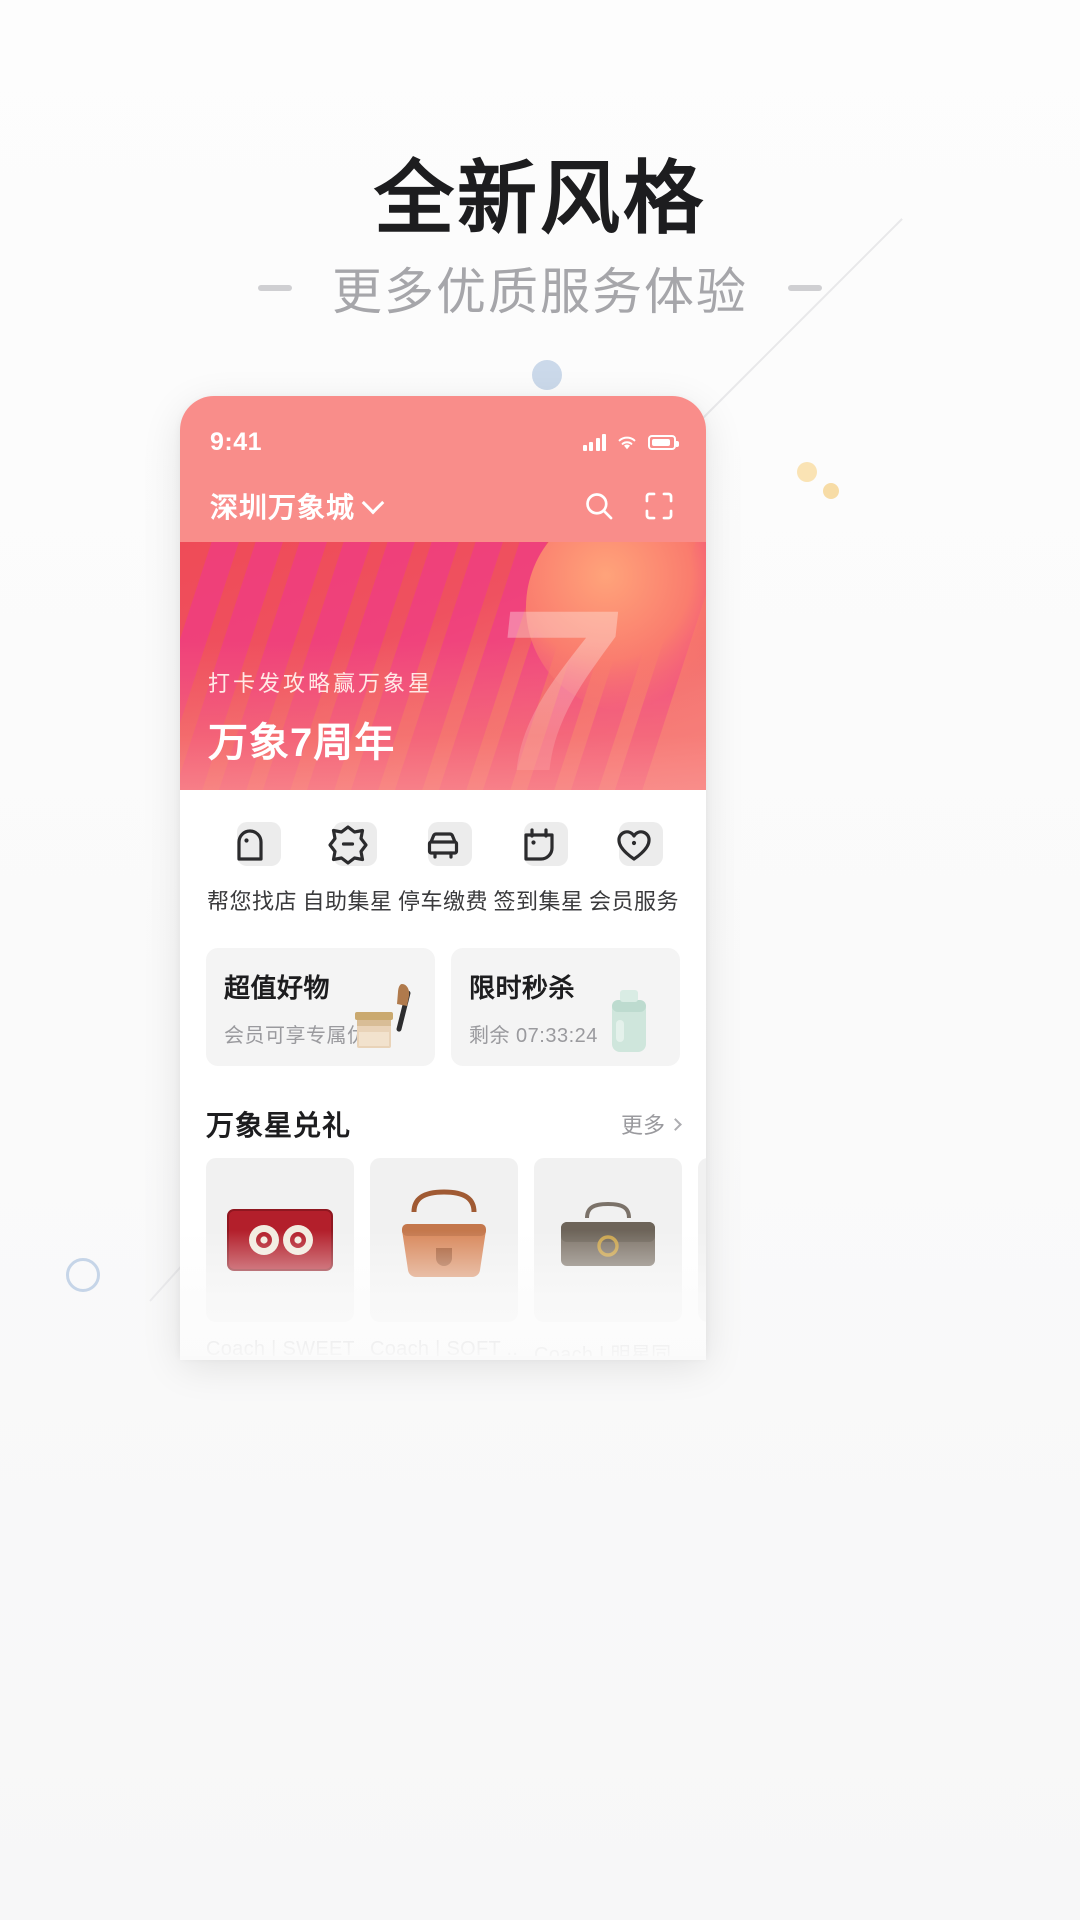  What do you see at coordinates (347, 901) in the screenshot?
I see `quick-action-label: 自助集星` at bounding box center [347, 901].